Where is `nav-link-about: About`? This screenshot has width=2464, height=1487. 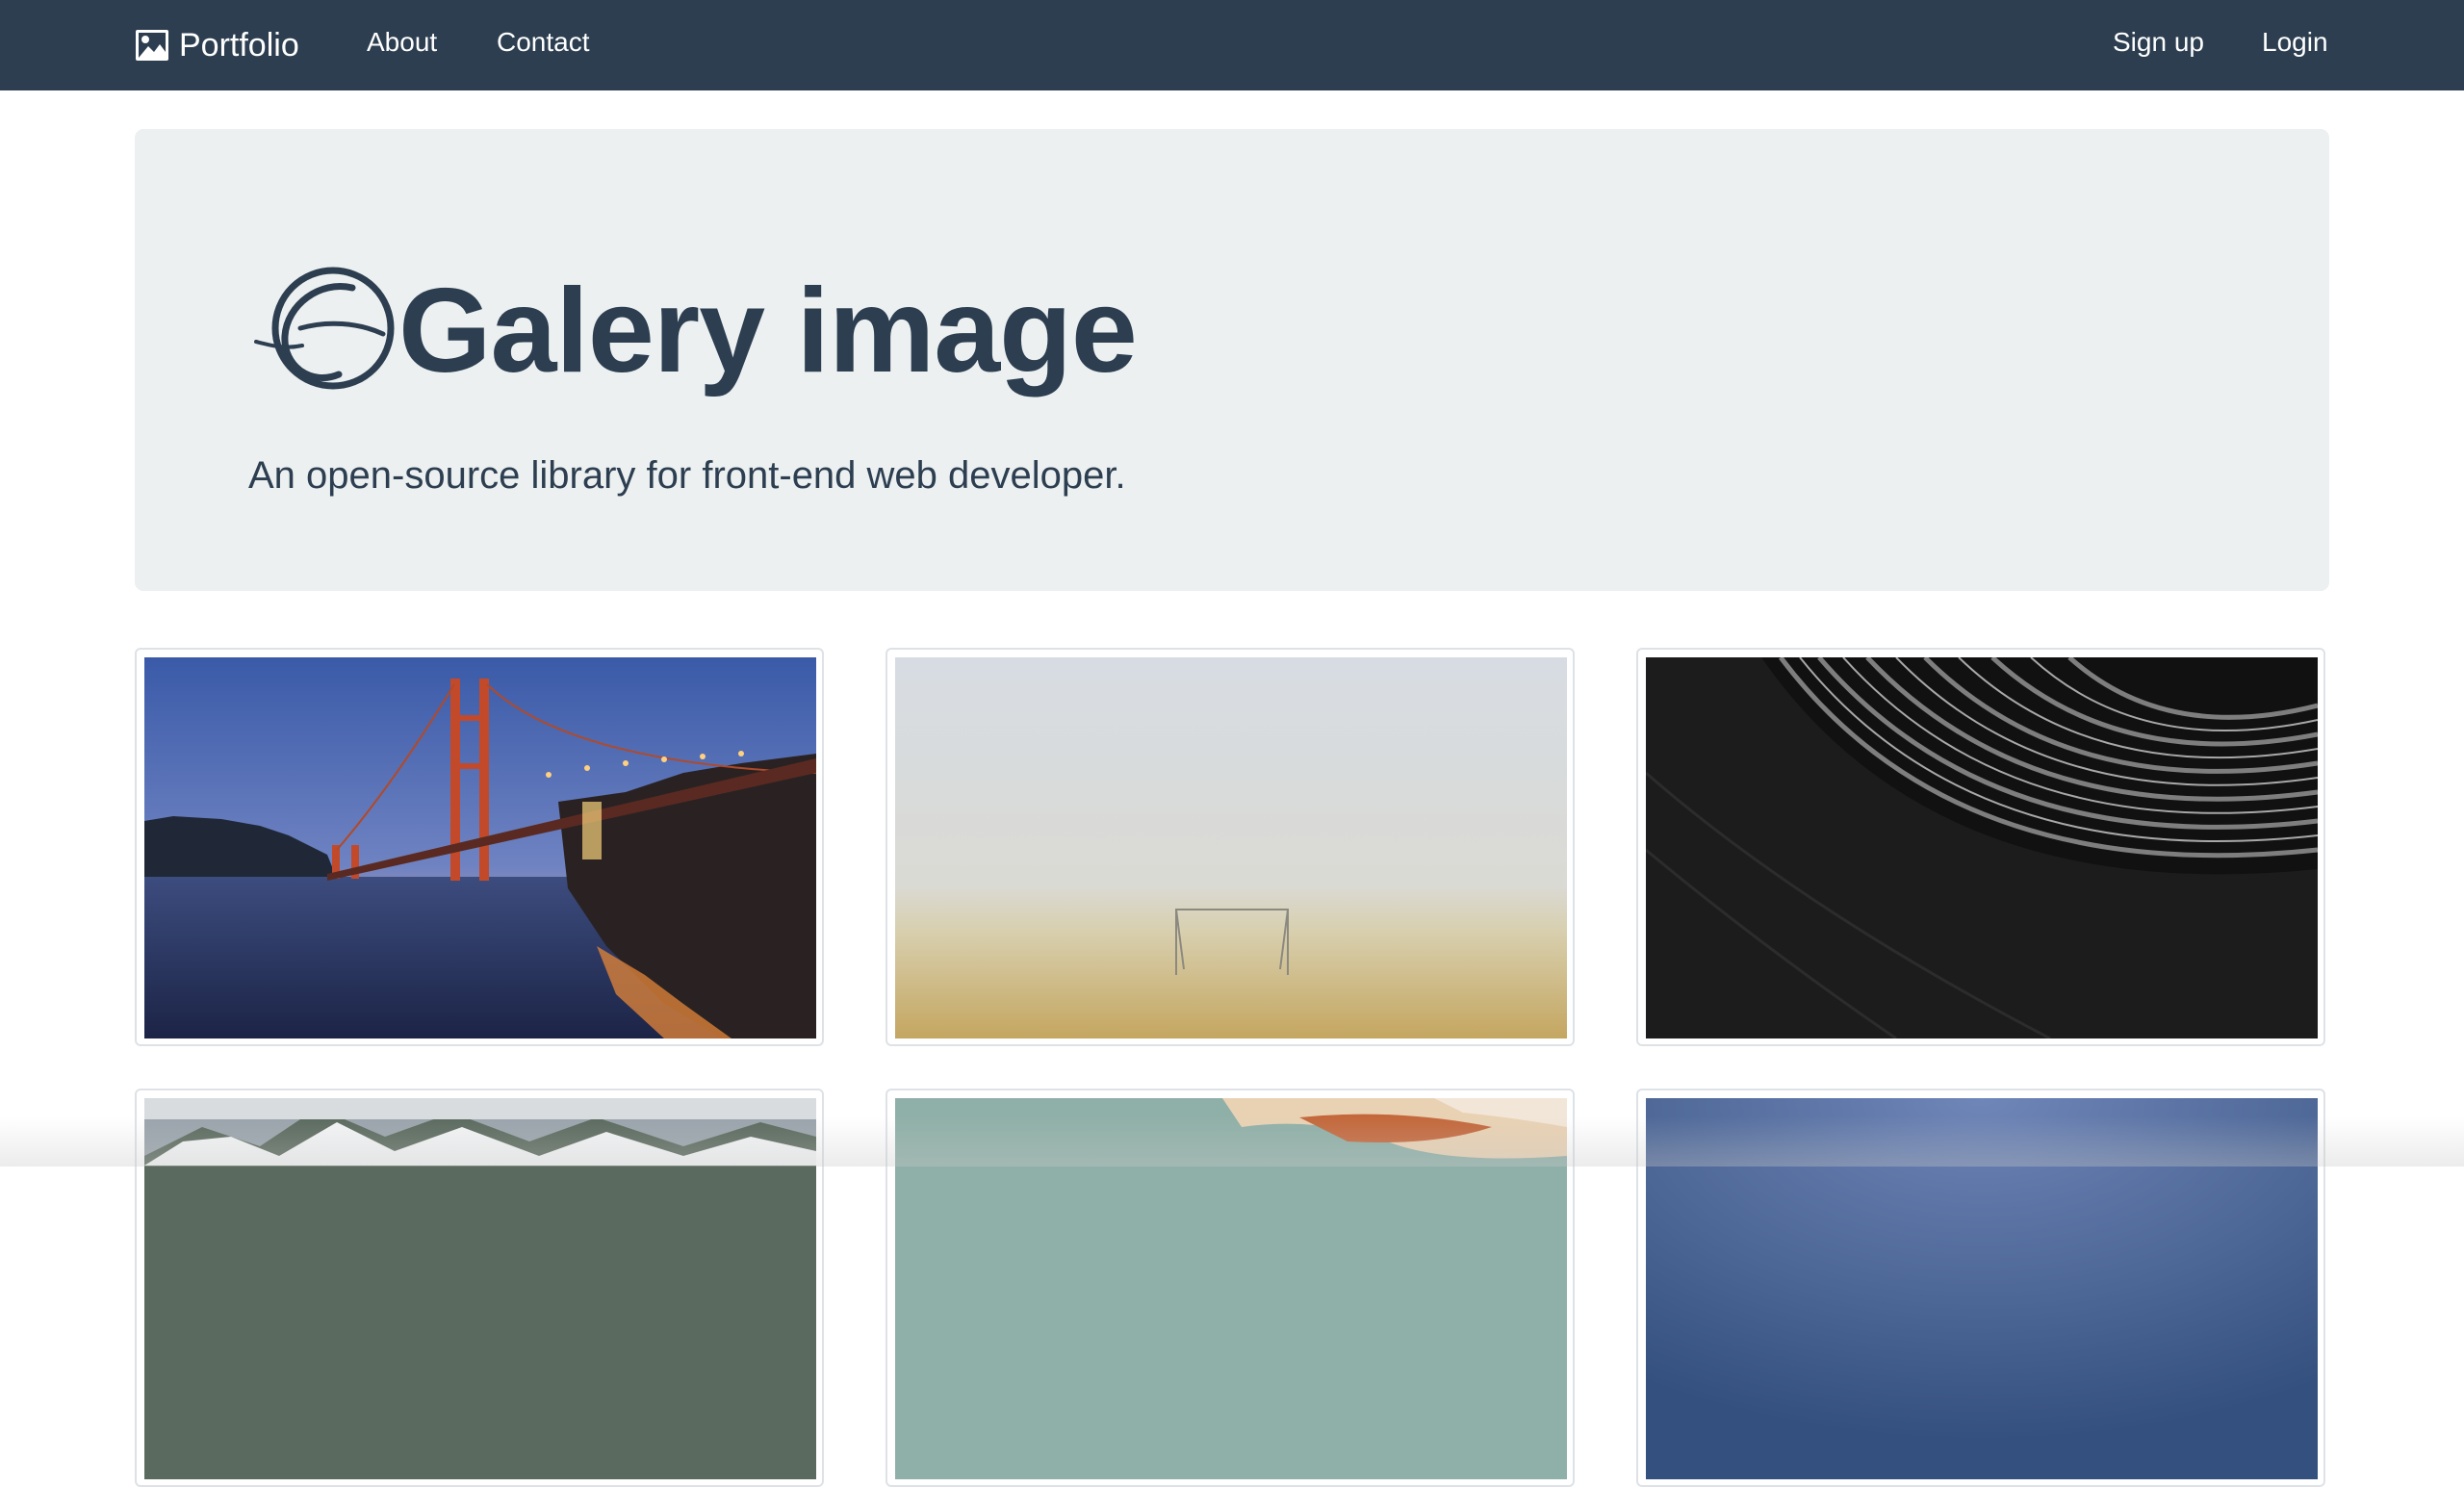 nav-link-about: About is located at coordinates (402, 45).